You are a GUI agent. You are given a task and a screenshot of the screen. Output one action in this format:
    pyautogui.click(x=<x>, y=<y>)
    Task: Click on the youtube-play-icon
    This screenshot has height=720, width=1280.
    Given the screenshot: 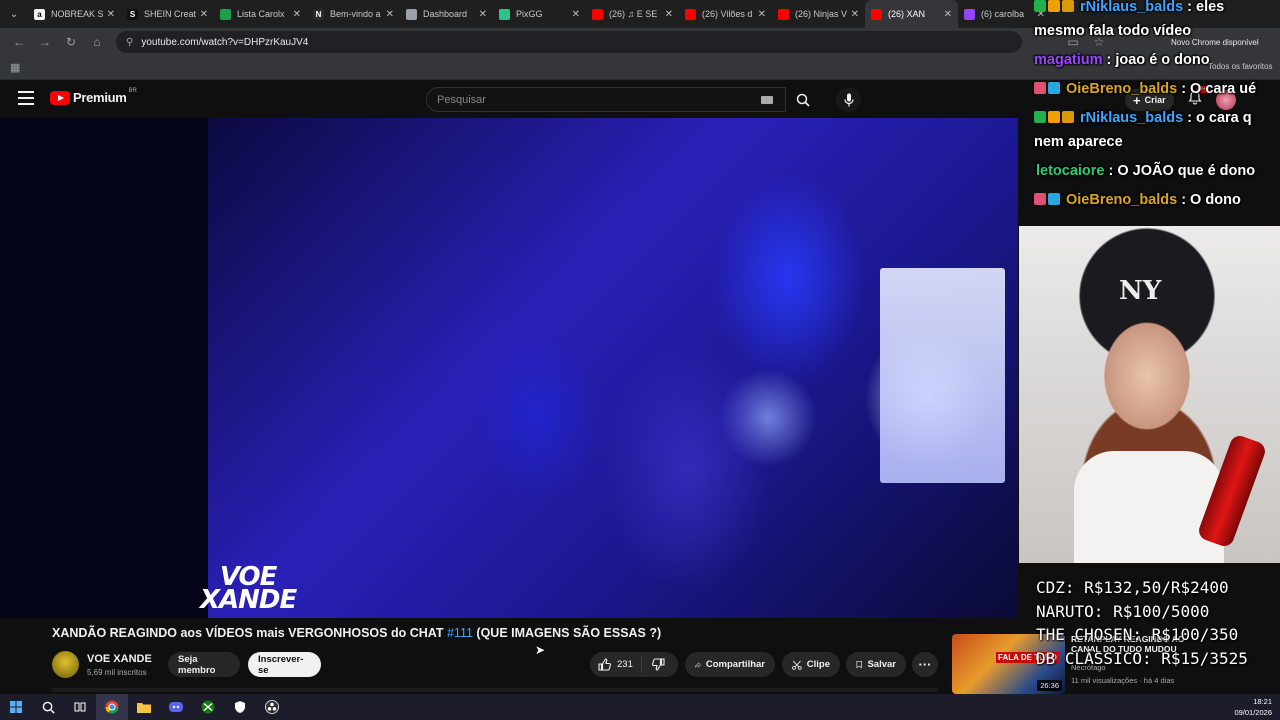 What is the action you would take?
    pyautogui.click(x=60, y=97)
    